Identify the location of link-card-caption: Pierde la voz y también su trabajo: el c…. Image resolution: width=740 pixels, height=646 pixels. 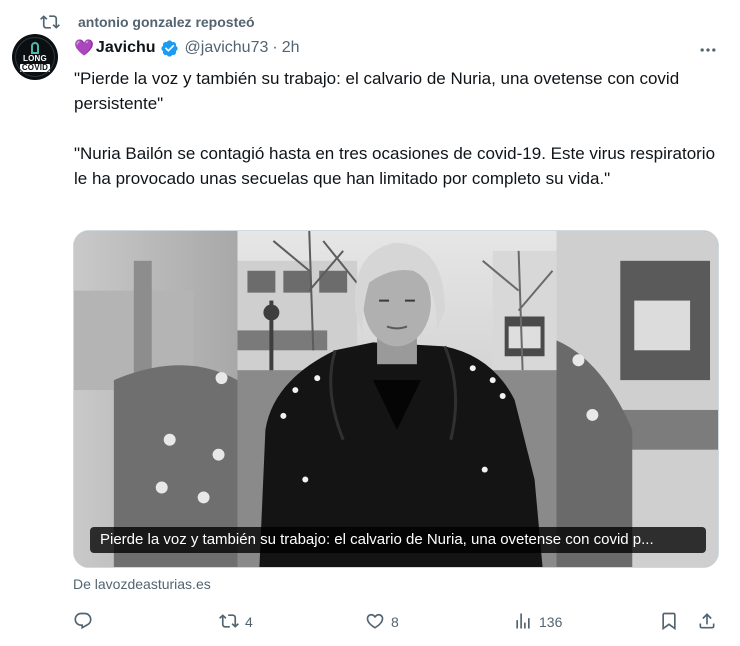
(398, 540).